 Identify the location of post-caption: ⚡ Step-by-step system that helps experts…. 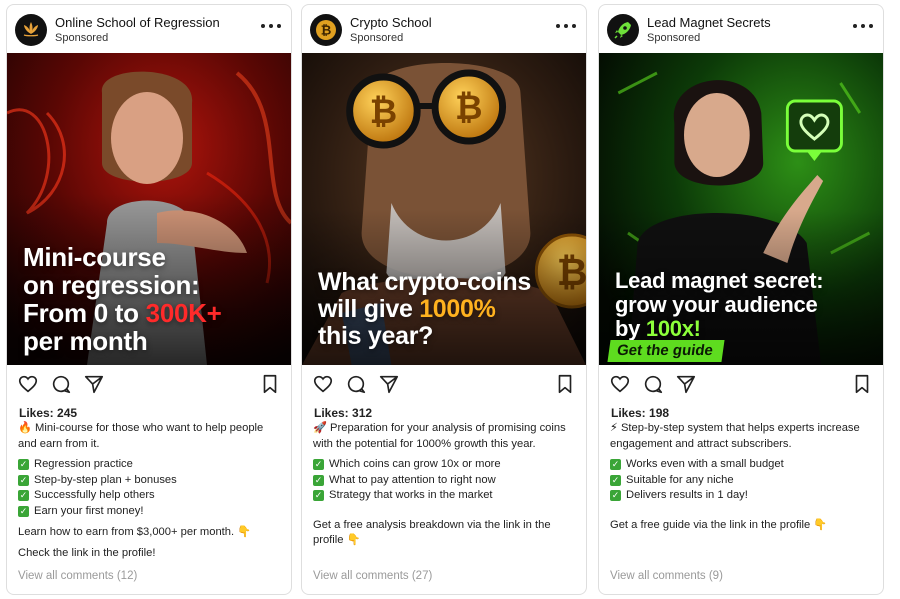
(741, 479).